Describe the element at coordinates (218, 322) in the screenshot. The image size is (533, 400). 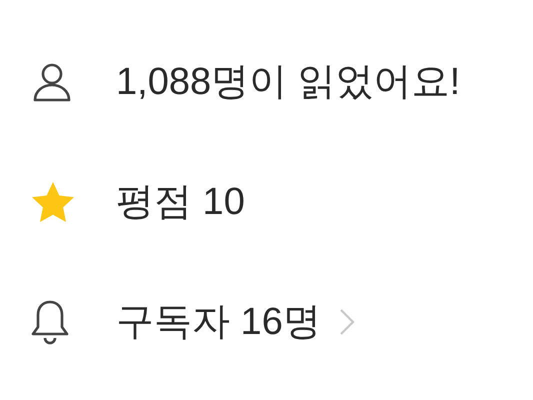
I see `info-text: 구독자 16명` at that location.